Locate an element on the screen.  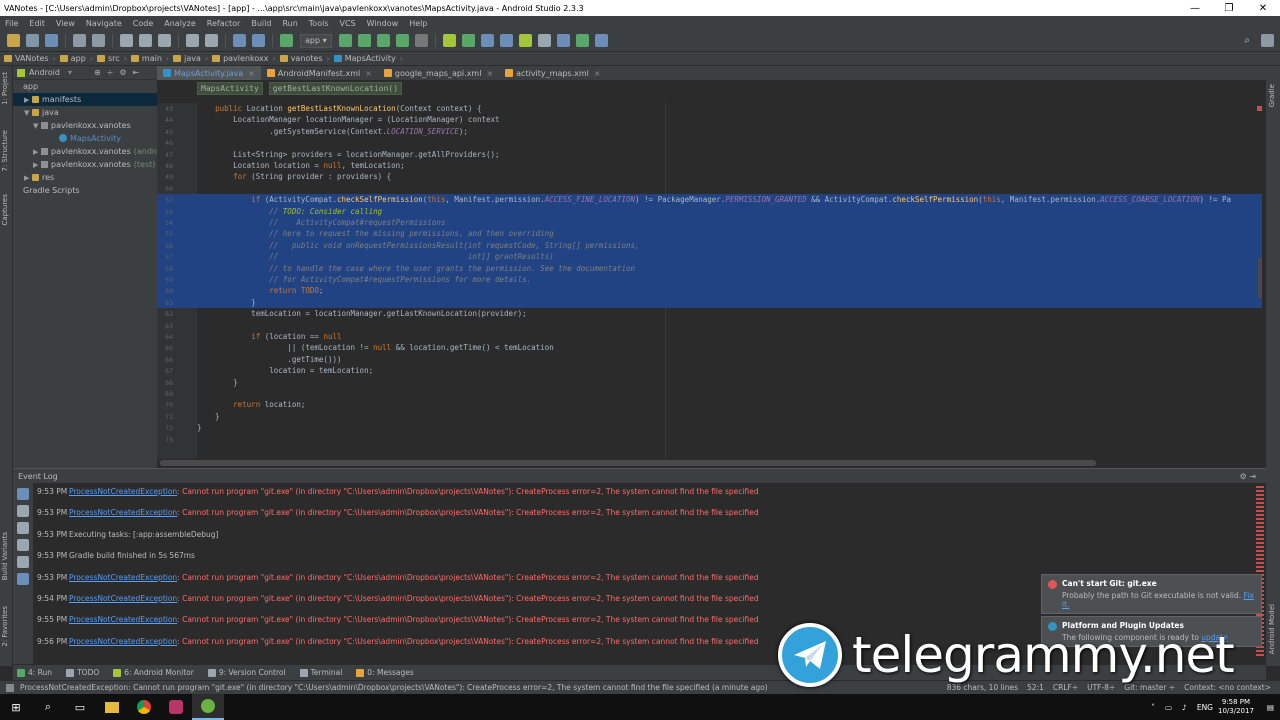
project-view-selector: Android is located at coordinates (44, 72).